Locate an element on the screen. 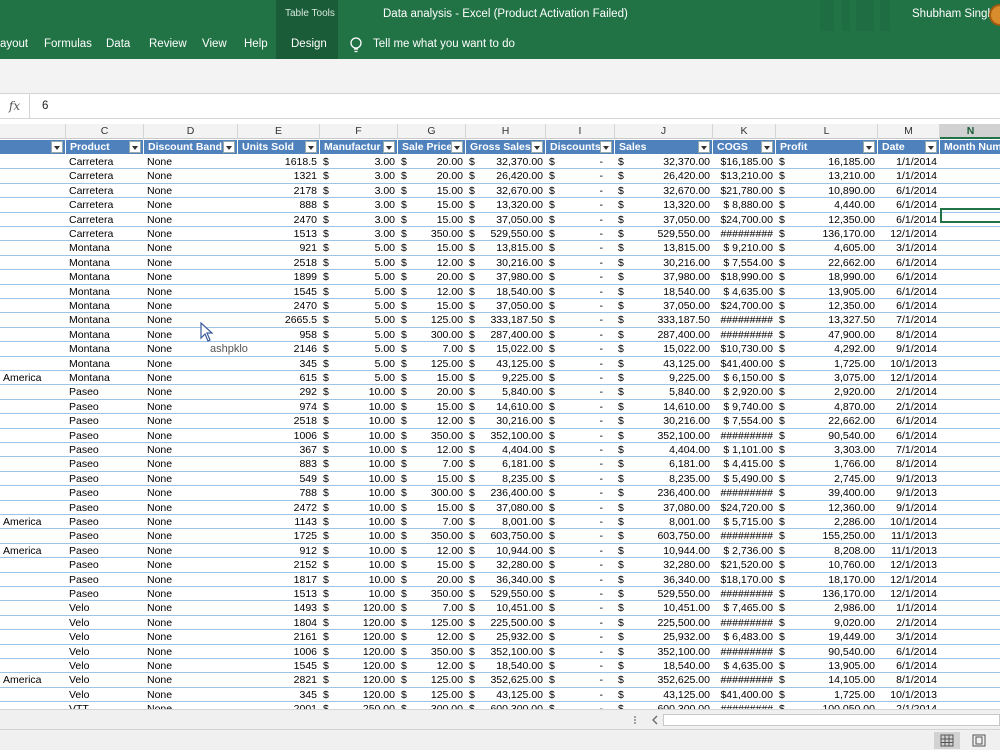  cell-gross-sales: $43,125.00 is located at coordinates (506, 695).